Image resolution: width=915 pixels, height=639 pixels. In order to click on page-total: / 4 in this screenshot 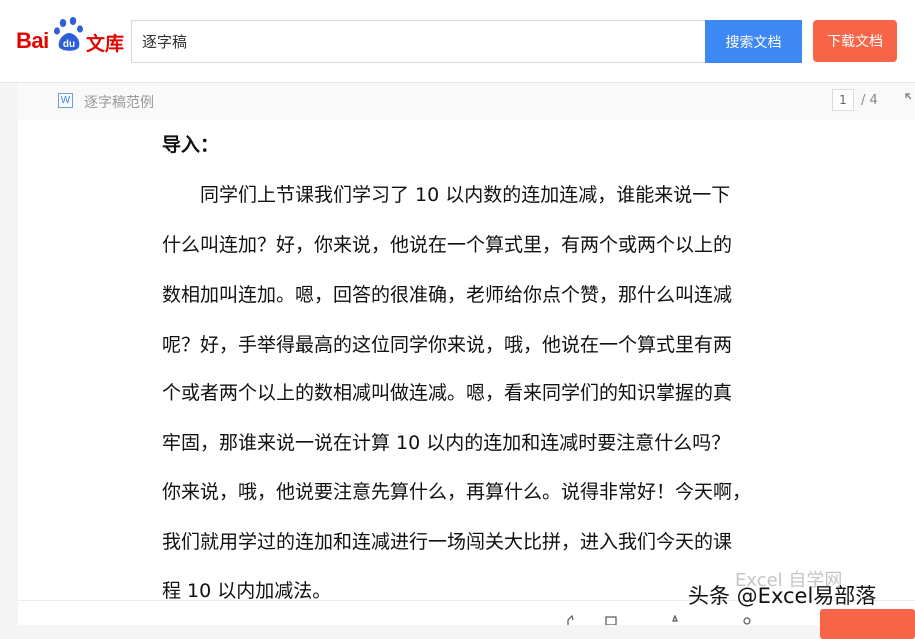, I will do `click(869, 100)`.